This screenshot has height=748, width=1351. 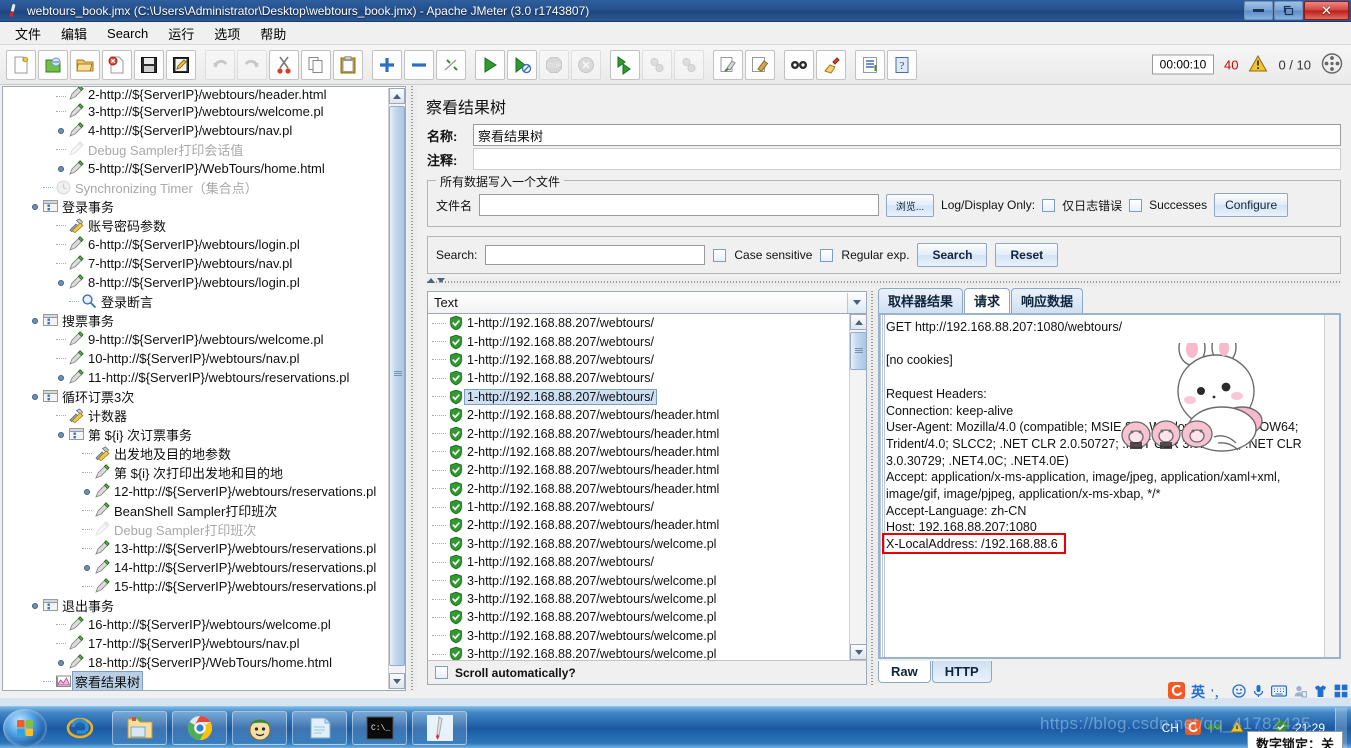 I want to click on tree-node: 登录断言, so click(x=204, y=301).